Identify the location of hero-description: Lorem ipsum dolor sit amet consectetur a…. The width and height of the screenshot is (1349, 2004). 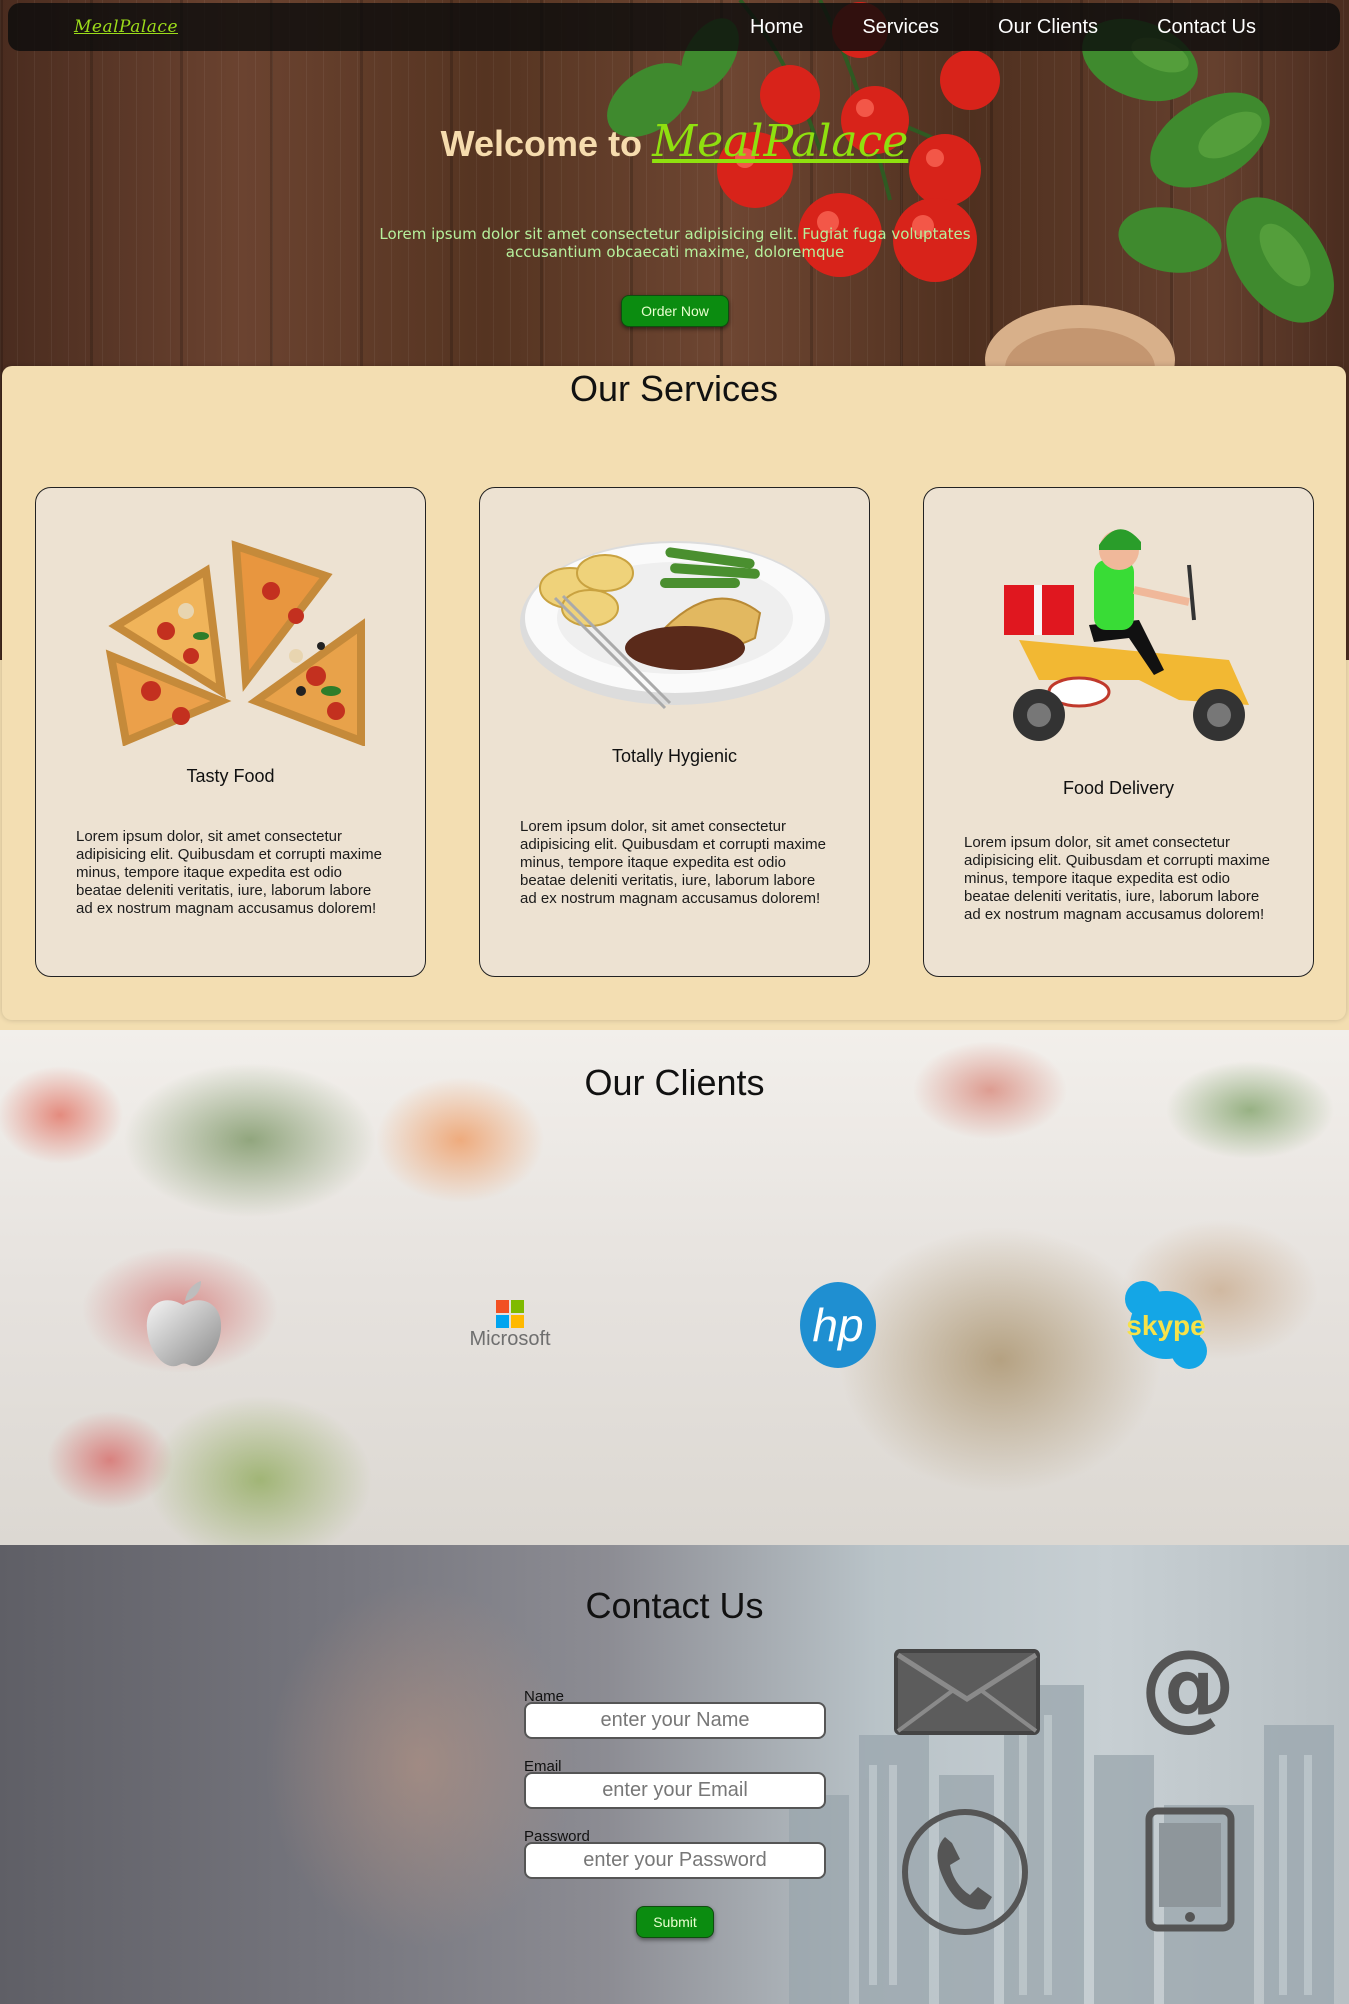
(675, 243).